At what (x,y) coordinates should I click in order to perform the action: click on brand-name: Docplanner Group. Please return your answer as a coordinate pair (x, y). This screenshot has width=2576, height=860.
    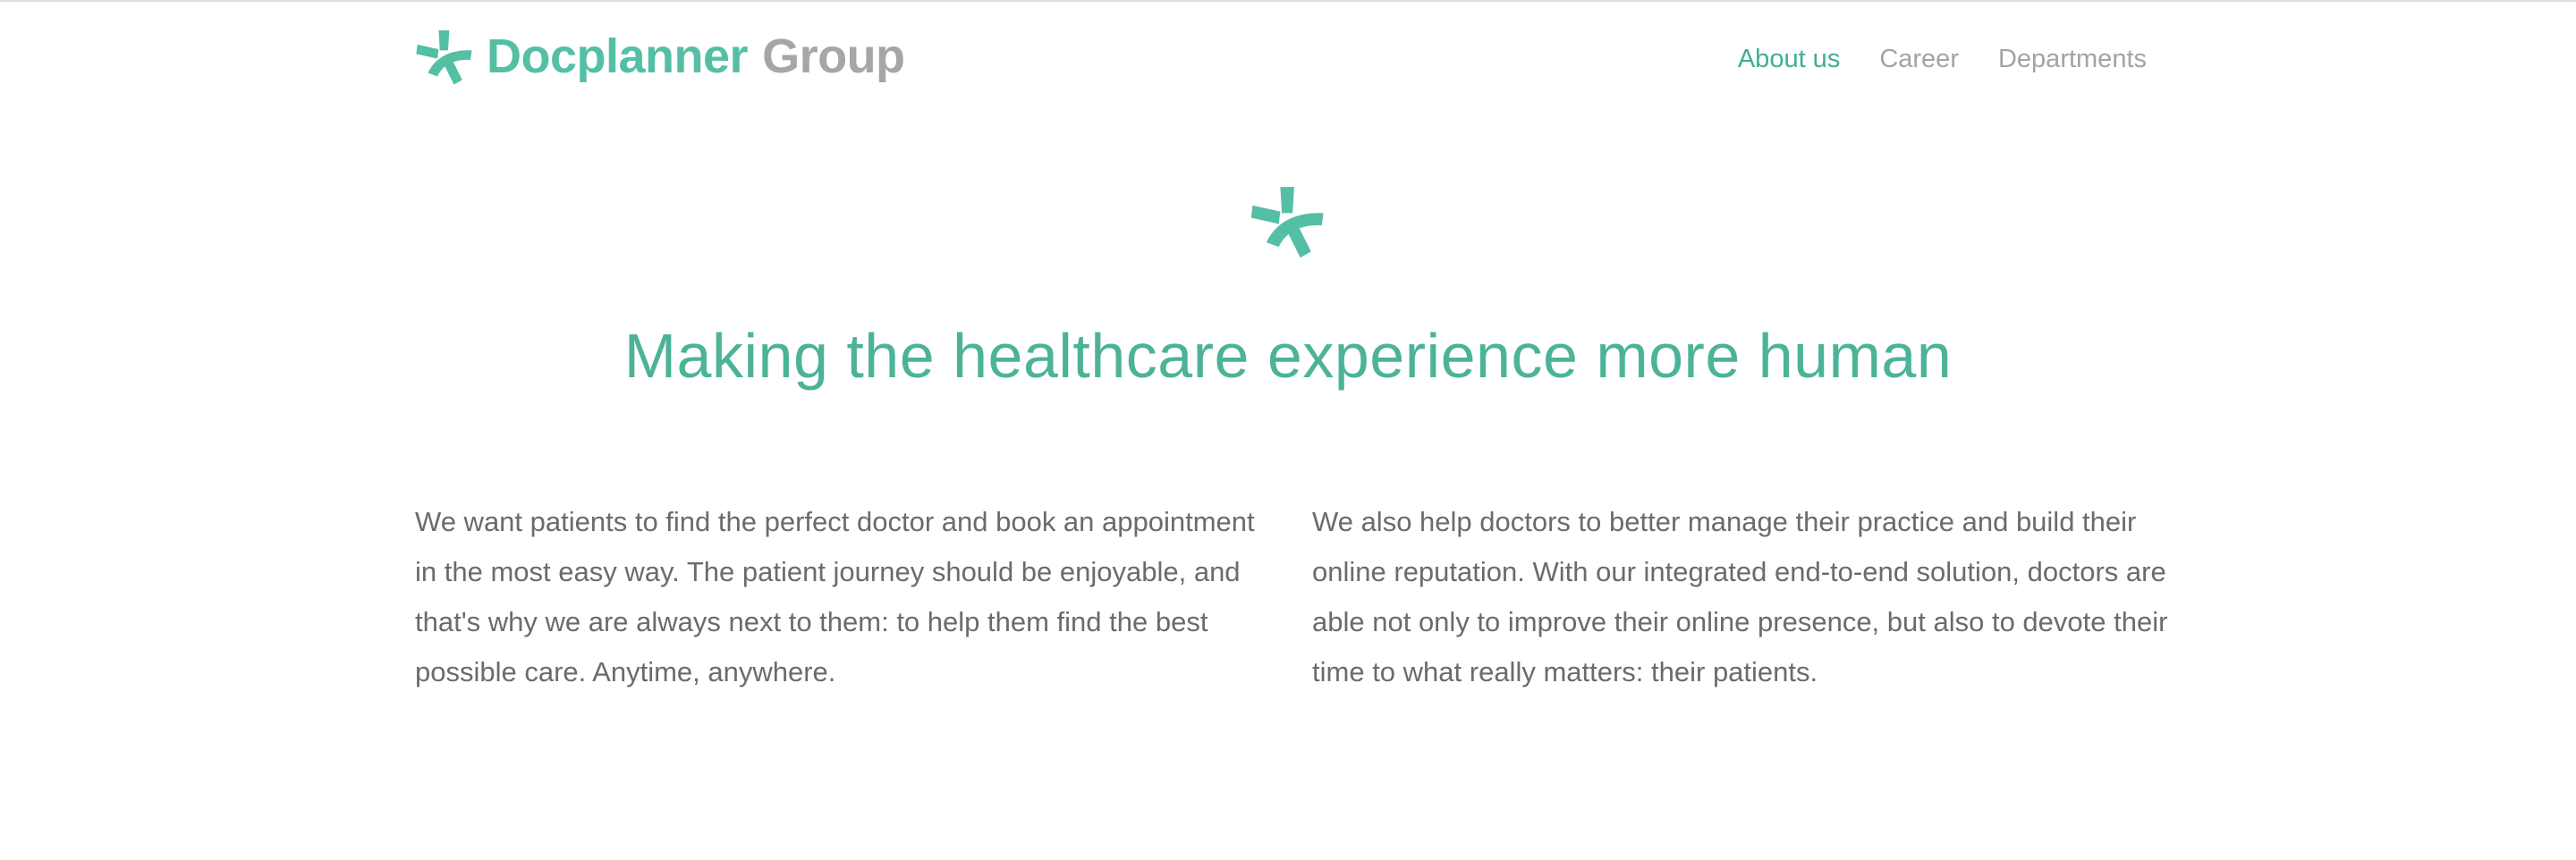
    Looking at the image, I should click on (696, 57).